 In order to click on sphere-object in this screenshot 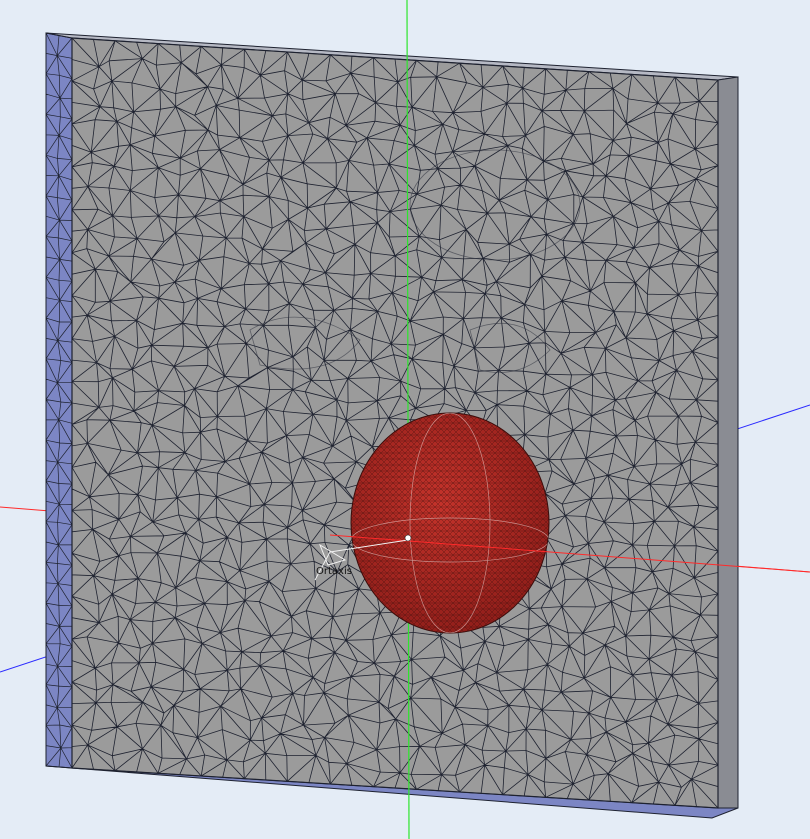, I will do `click(450, 523)`.